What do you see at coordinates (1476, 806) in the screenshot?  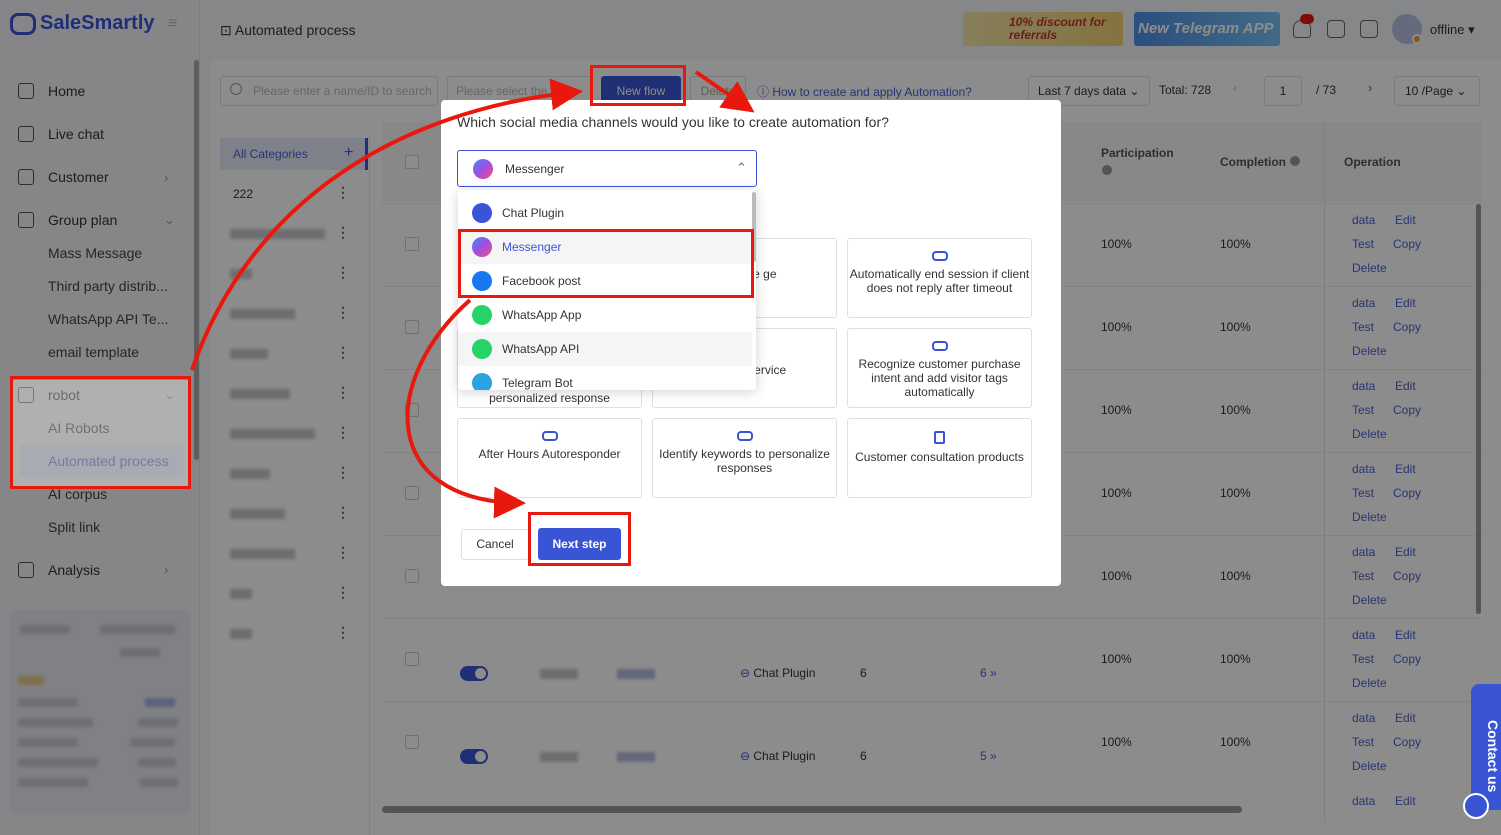 I see `chat-bubble-icon` at bounding box center [1476, 806].